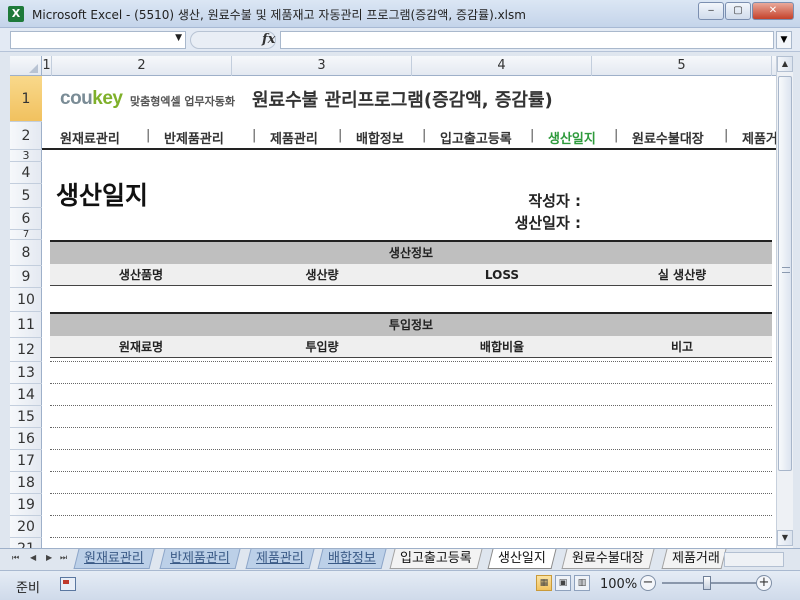 Image resolution: width=800 pixels, height=600 pixels. I want to click on row-header: 5, so click(26, 196).